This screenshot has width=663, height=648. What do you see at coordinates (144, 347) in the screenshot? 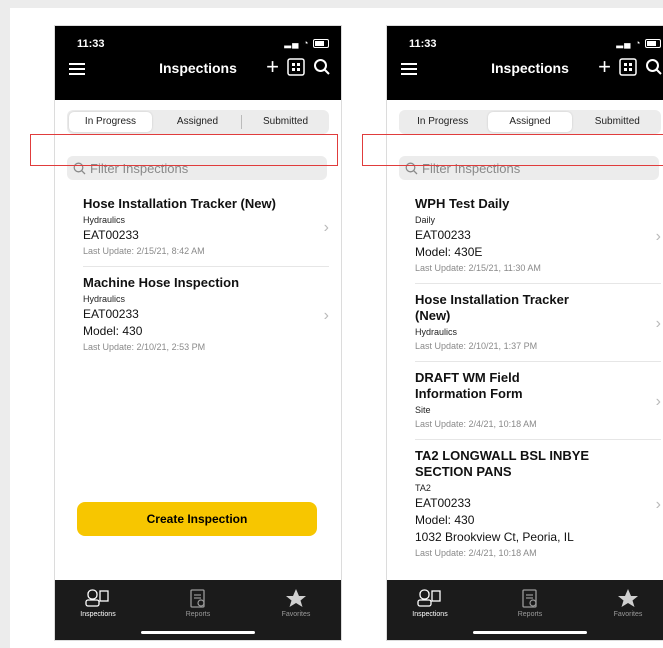
I see `item-last-update: Last Update: 2/10/21, 2:53 PM` at bounding box center [144, 347].